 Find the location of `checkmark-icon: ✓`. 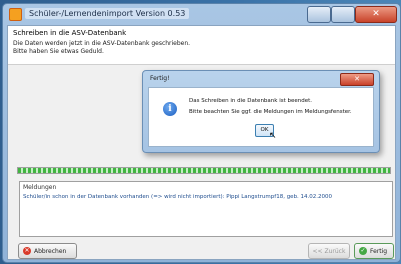

checkmark-icon: ✓ is located at coordinates (363, 251).